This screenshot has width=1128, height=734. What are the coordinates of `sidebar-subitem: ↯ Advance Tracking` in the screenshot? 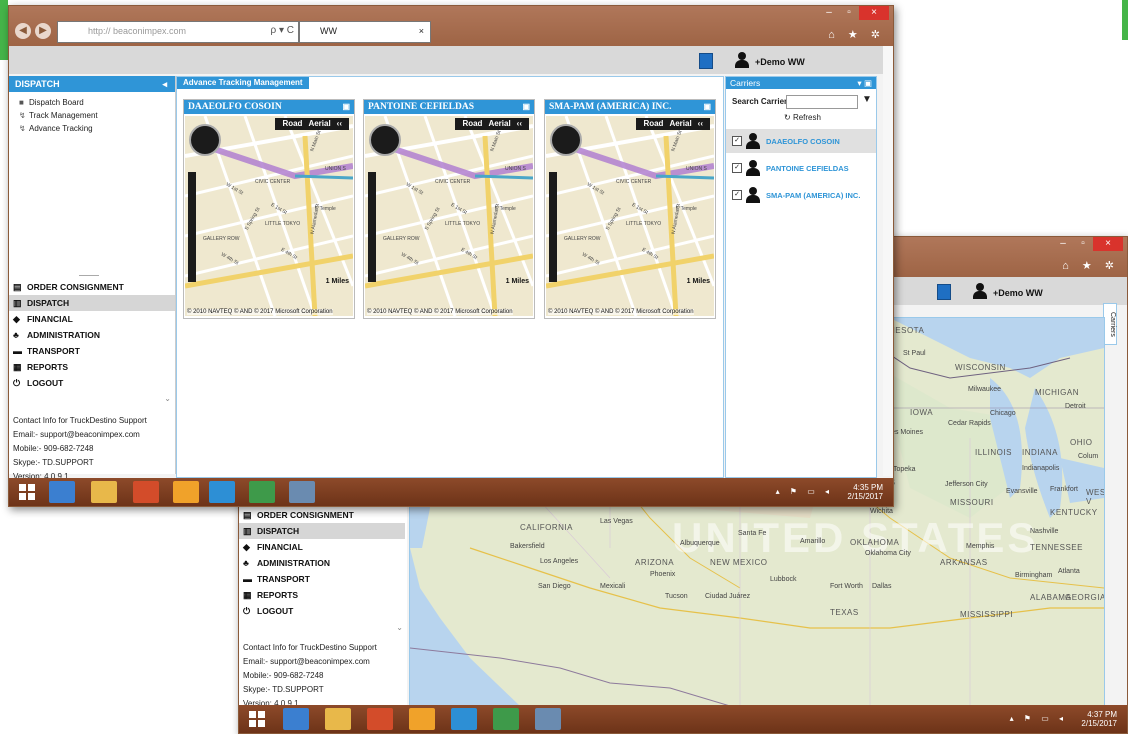 It's located at (92, 128).